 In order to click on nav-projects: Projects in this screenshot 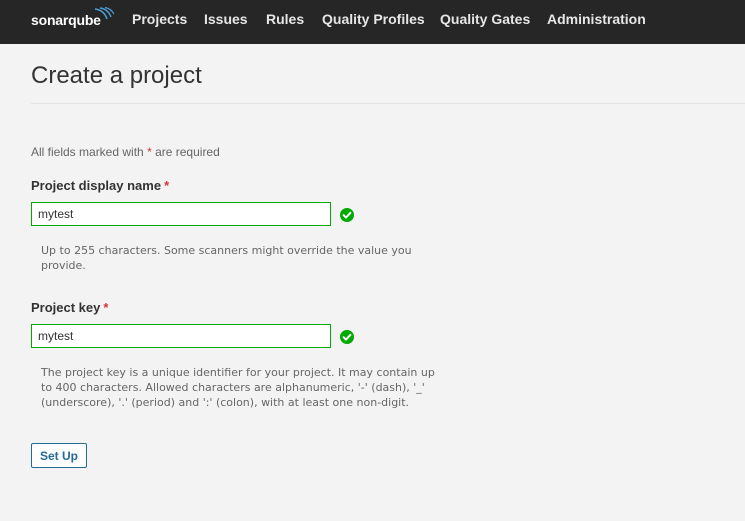, I will do `click(159, 19)`.